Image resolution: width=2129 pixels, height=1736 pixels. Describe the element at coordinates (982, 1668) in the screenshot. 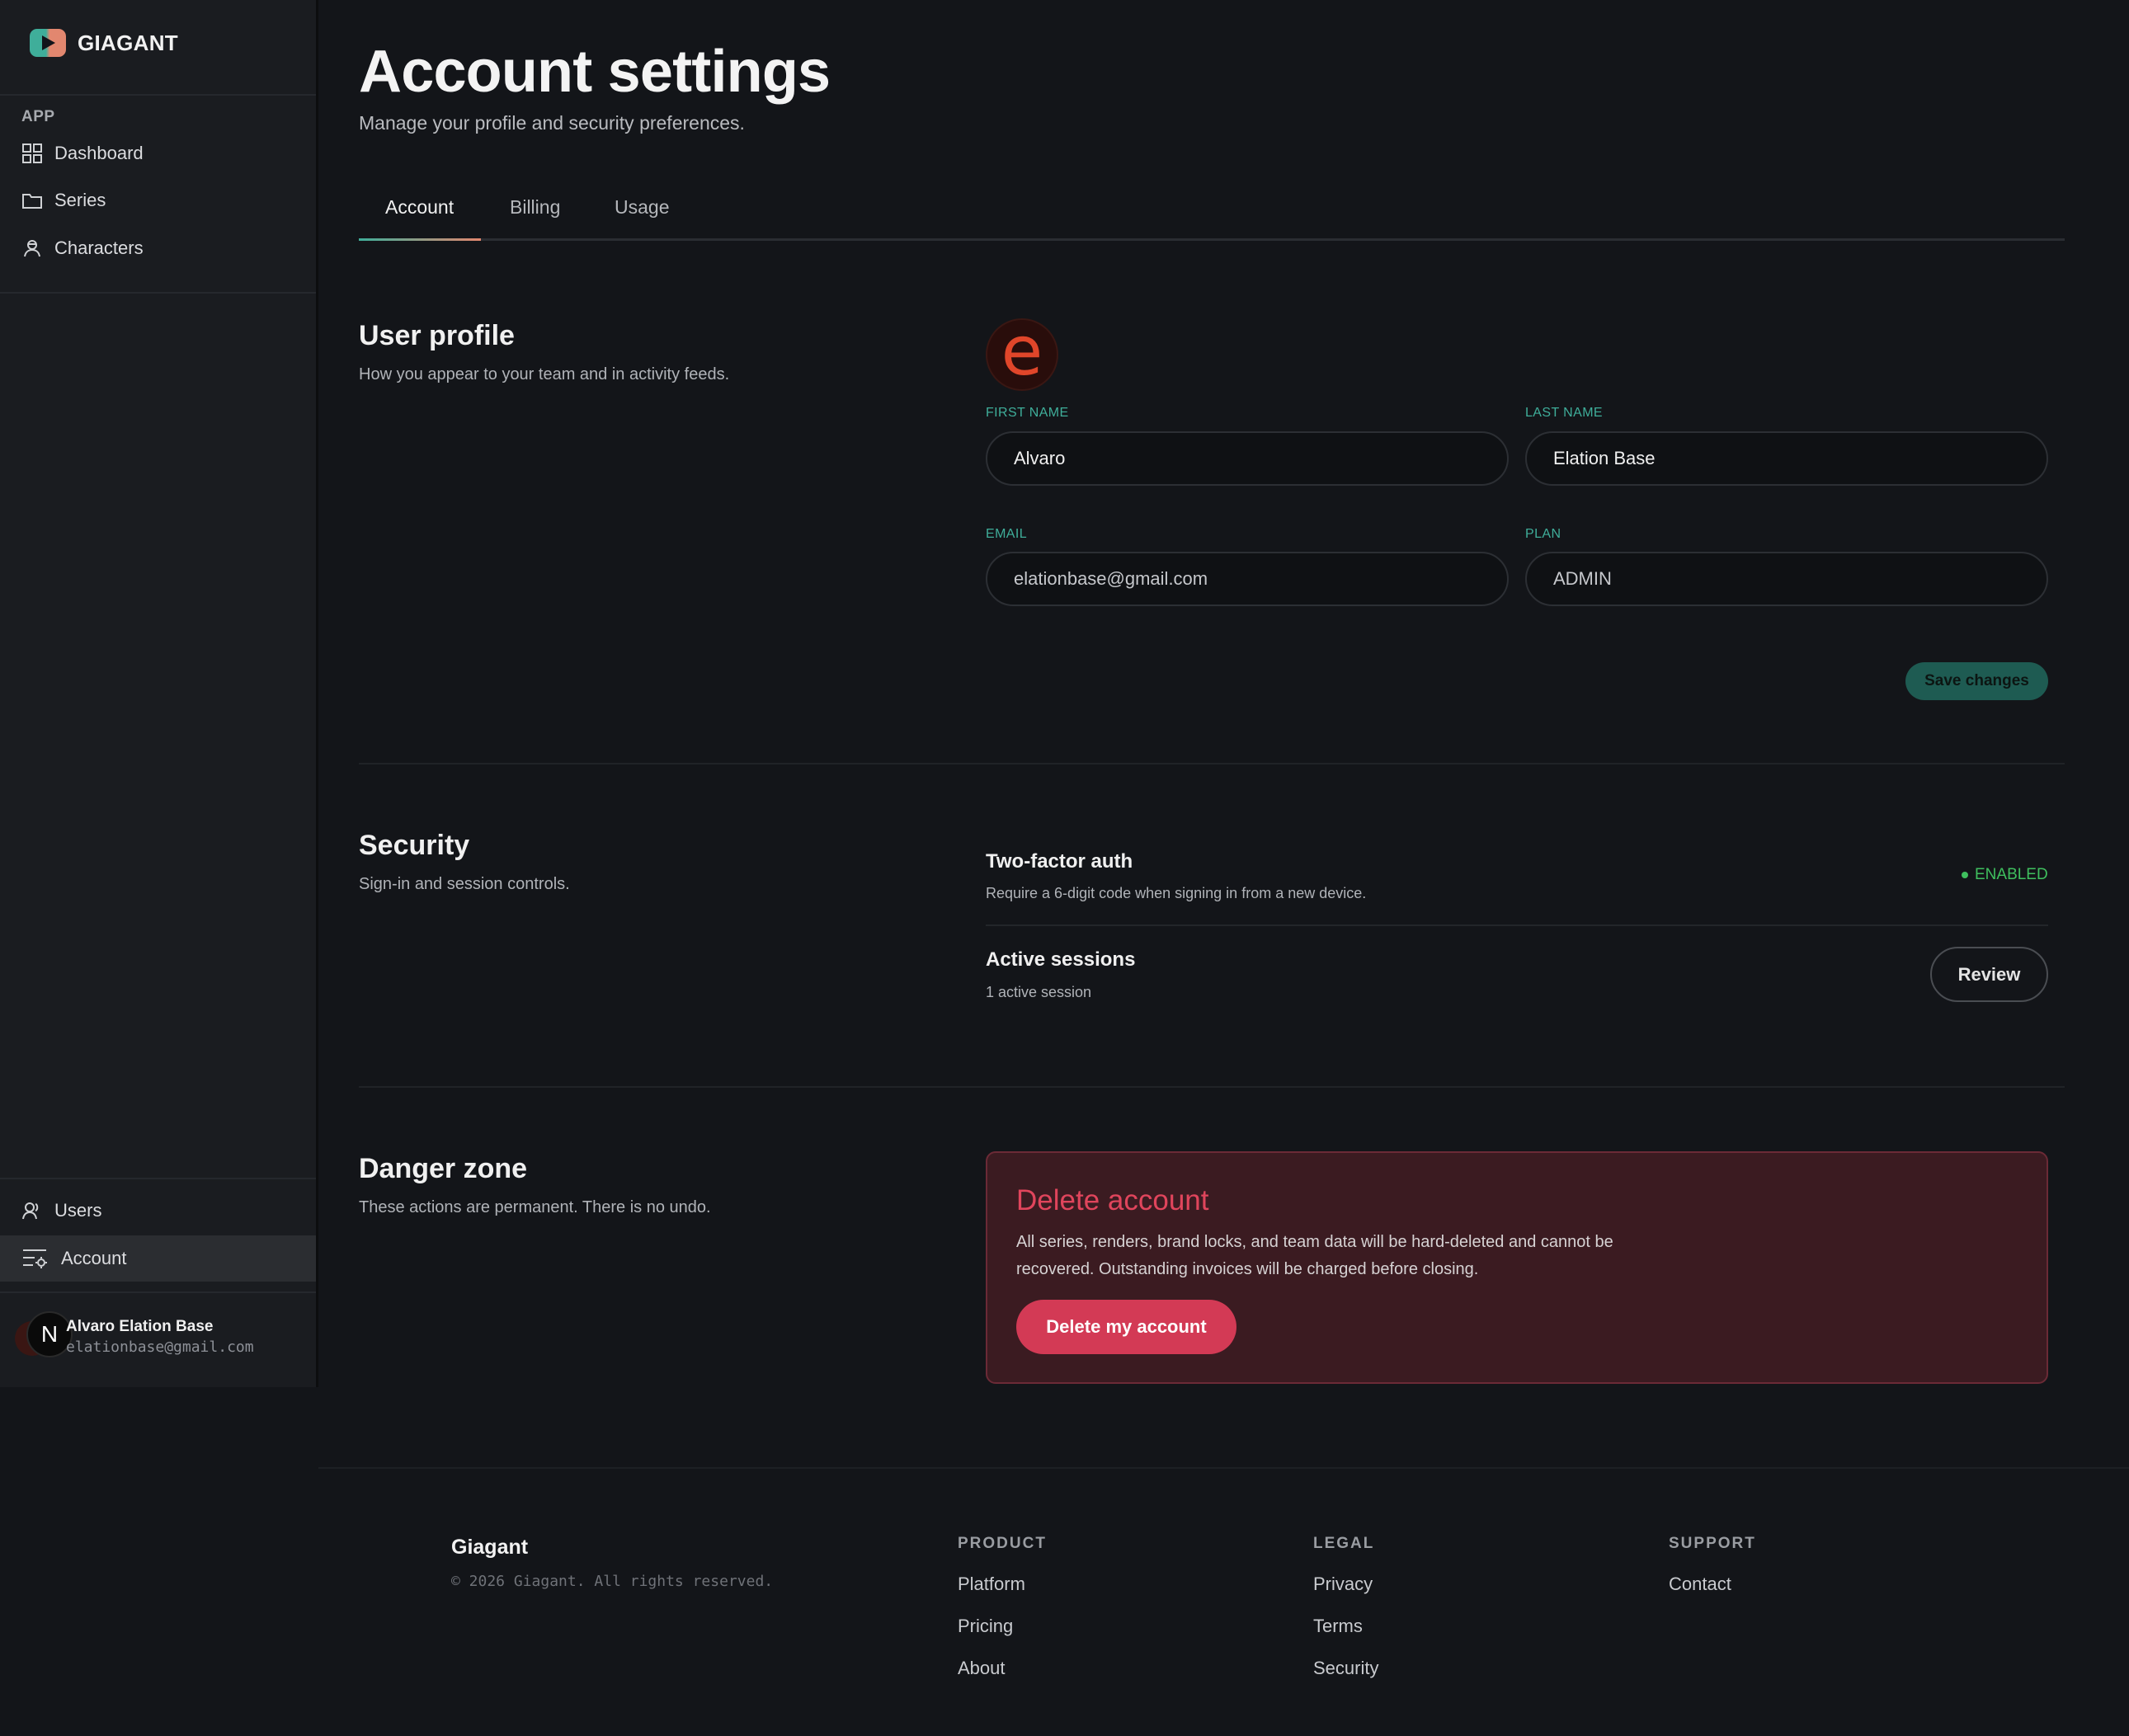

I see `footer-link-about: About` at that location.